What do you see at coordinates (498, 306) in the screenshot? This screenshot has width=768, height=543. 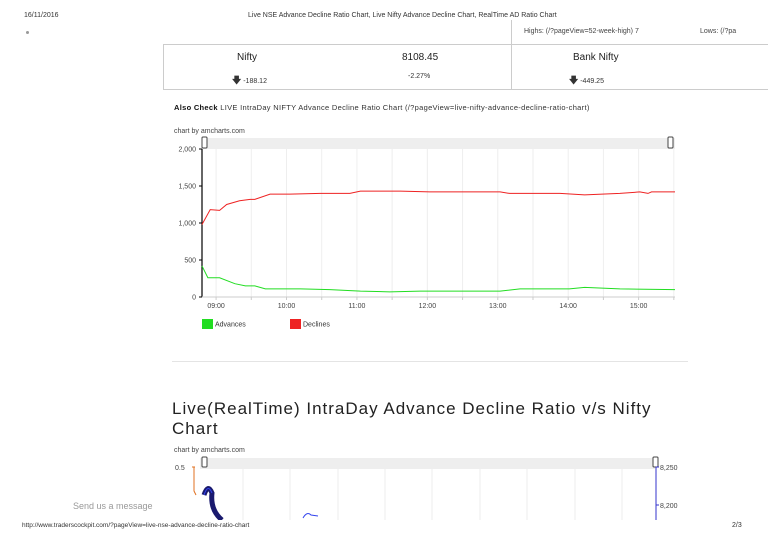 I see `x-tick-label: 13:00` at bounding box center [498, 306].